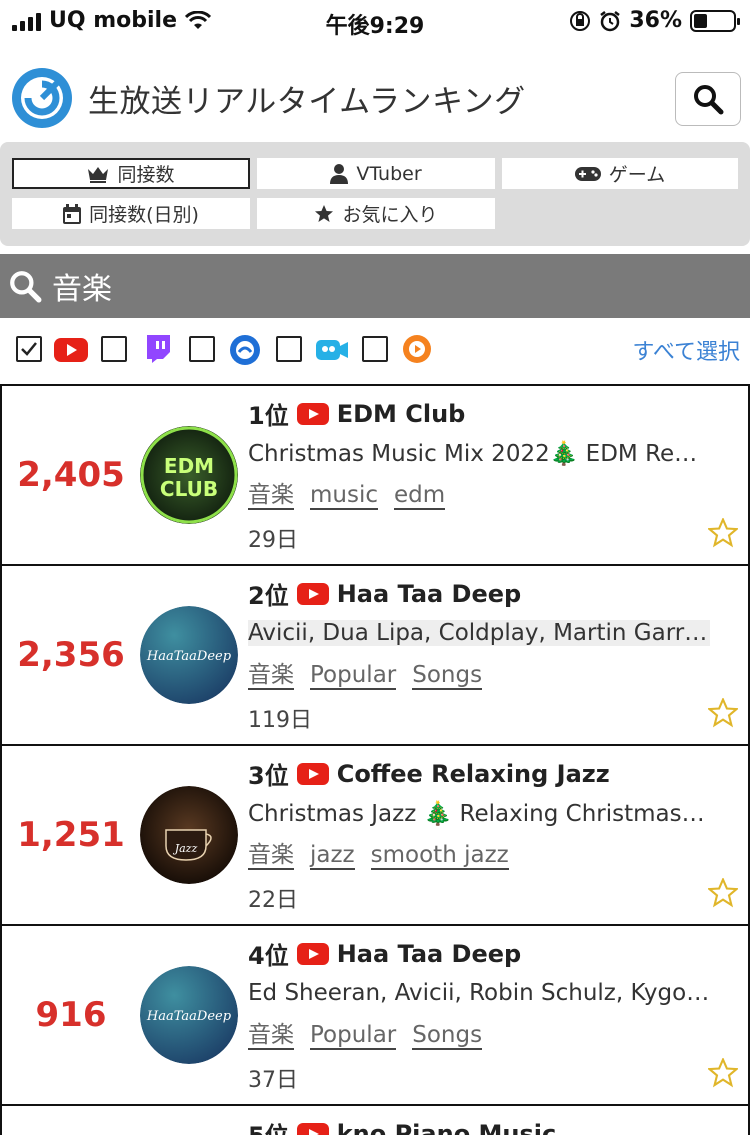  I want to click on search-button, so click(708, 99).